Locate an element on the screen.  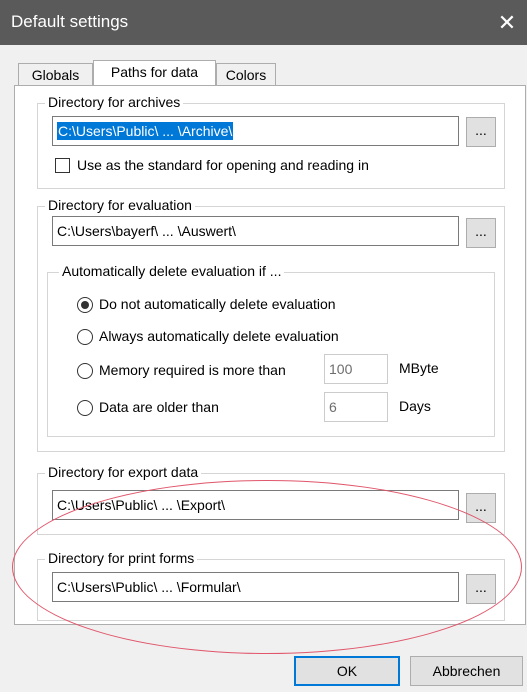
evaluation-path-text: C:\Users\bayerf\ ... \Auswert\ is located at coordinates (146, 231).